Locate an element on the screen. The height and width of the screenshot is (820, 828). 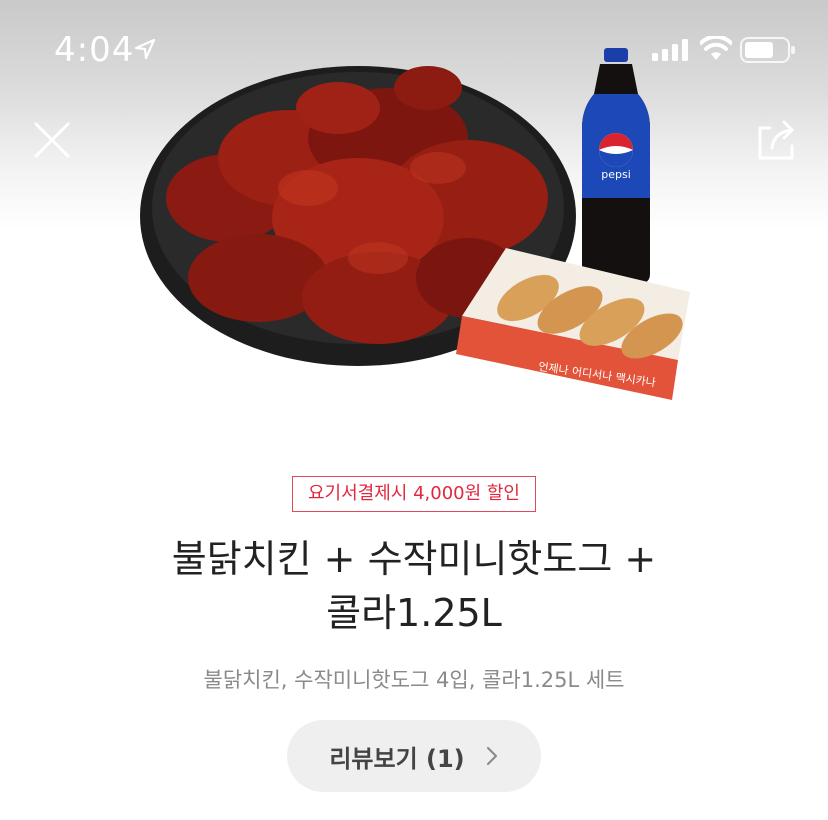
product-description: 불닭치킨, 수작미니핫도그 4입, 콜라1.25L 세트 is located at coordinates (414, 680).